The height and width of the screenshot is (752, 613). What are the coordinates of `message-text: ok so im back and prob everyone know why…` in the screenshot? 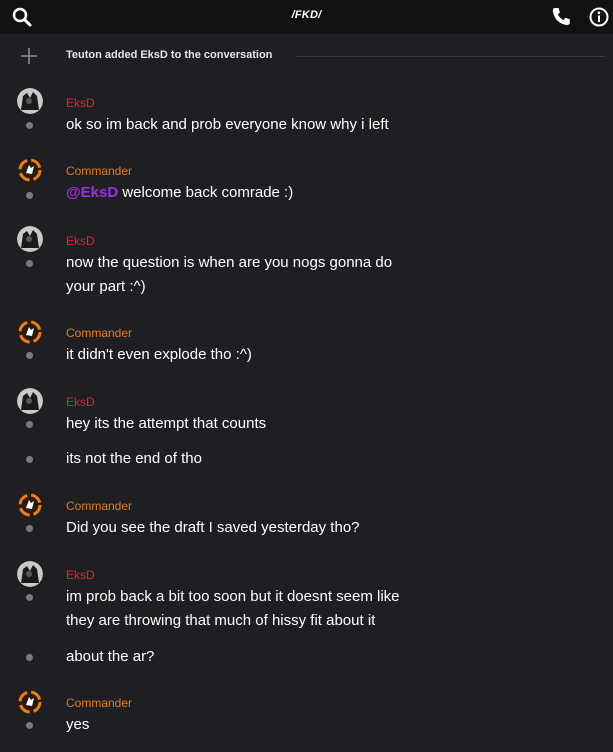 It's located at (227, 124).